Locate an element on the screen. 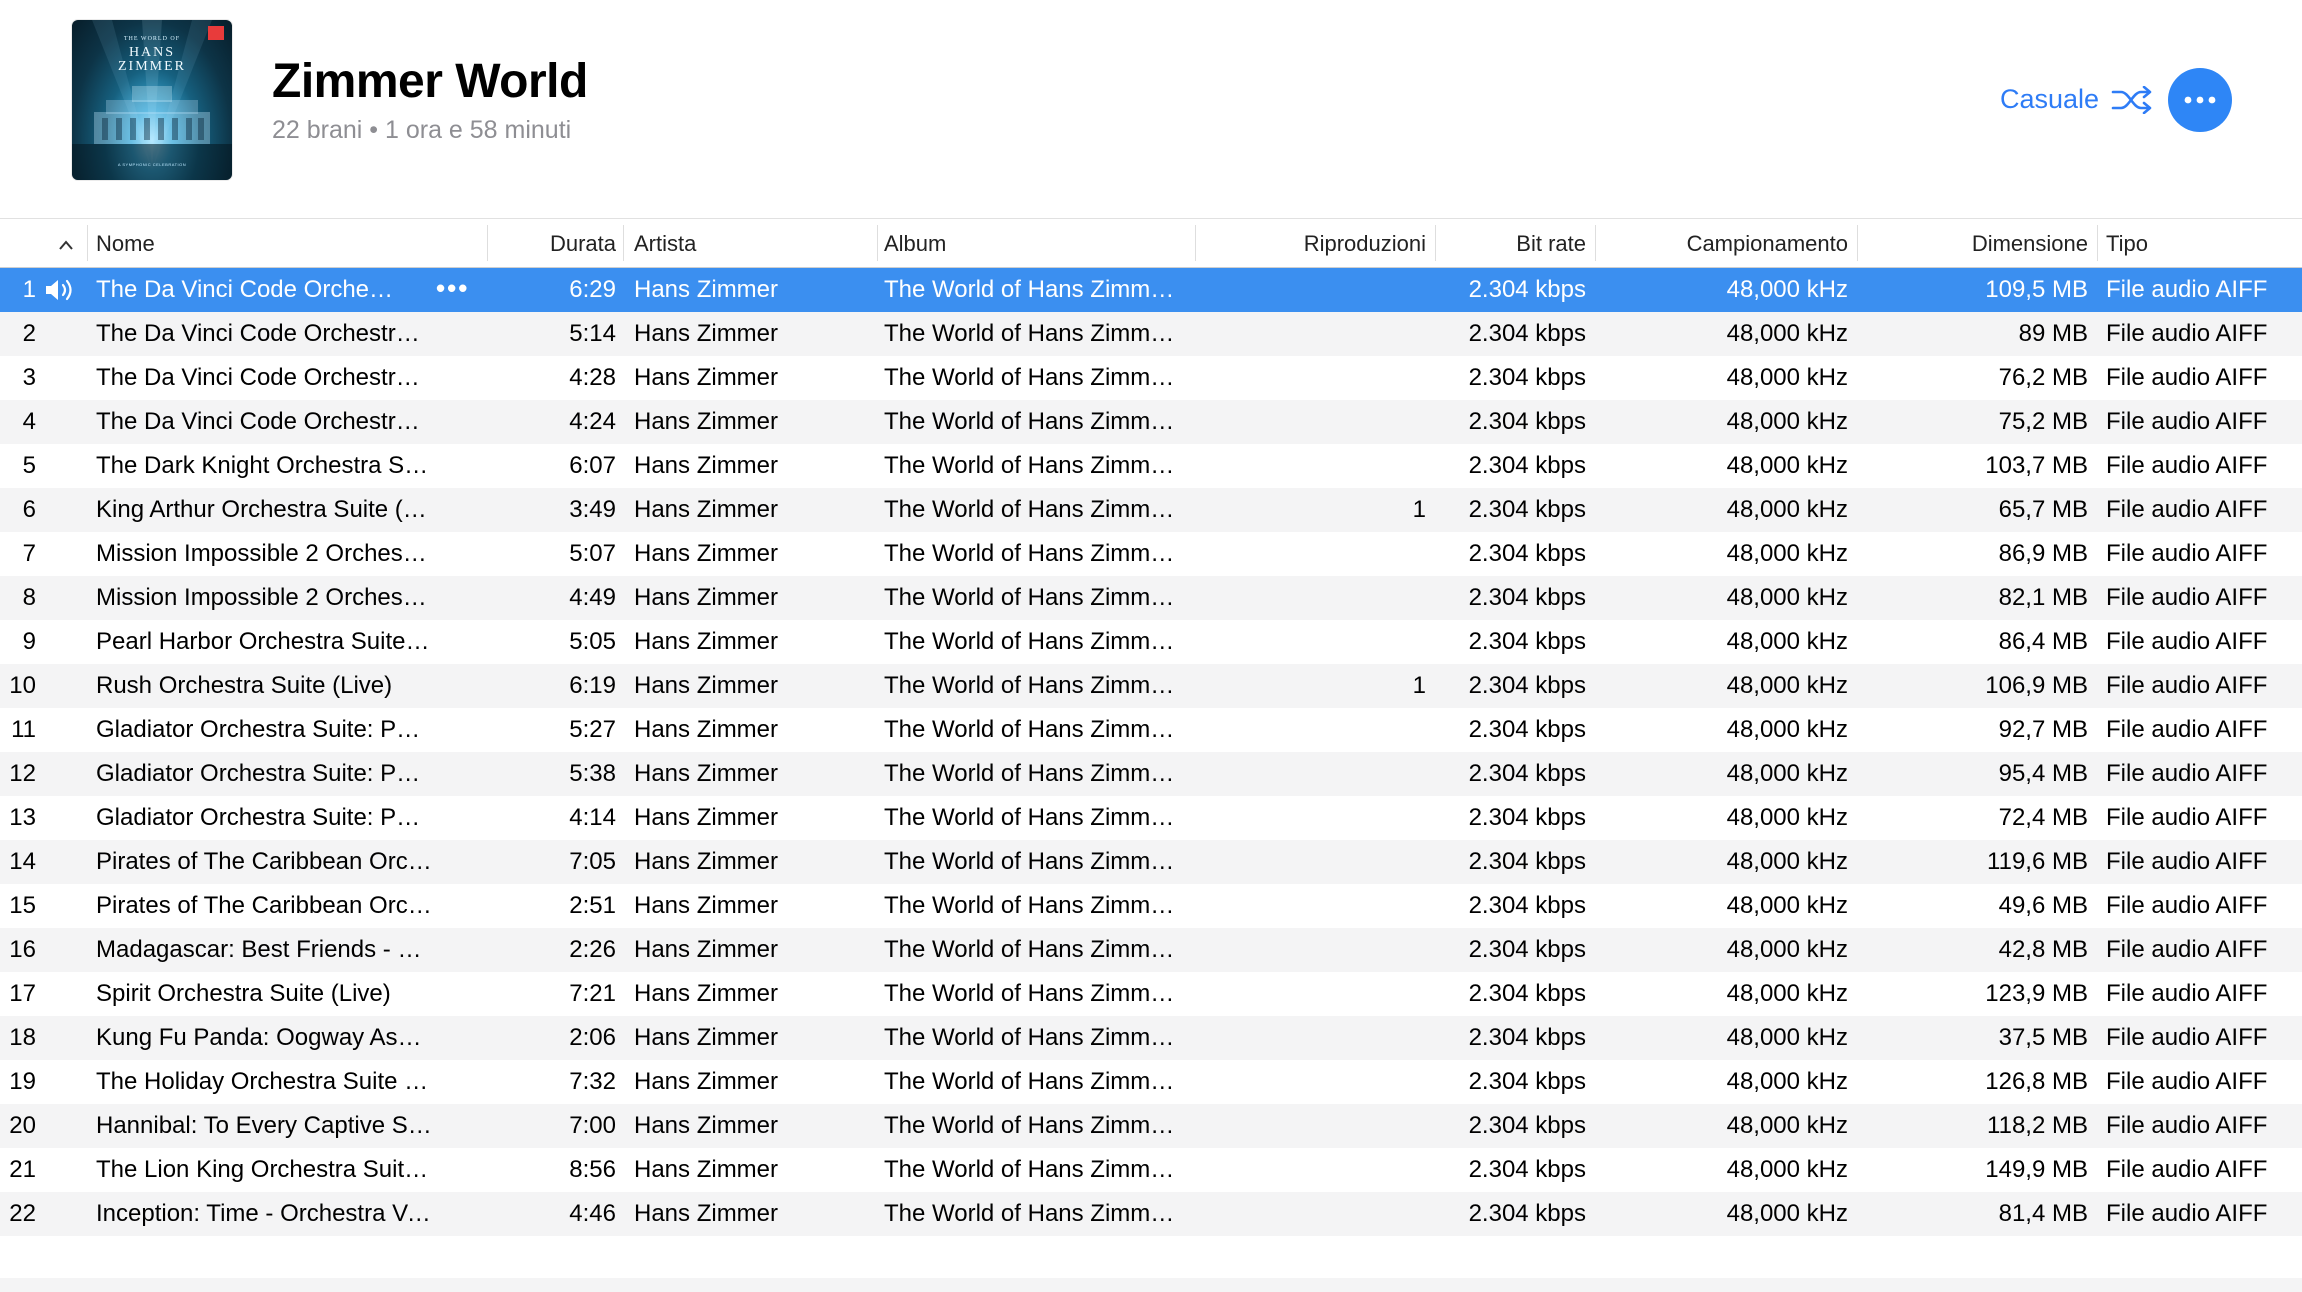 The height and width of the screenshot is (1292, 2302). track-size: 72,4 MB is located at coordinates (2043, 817).